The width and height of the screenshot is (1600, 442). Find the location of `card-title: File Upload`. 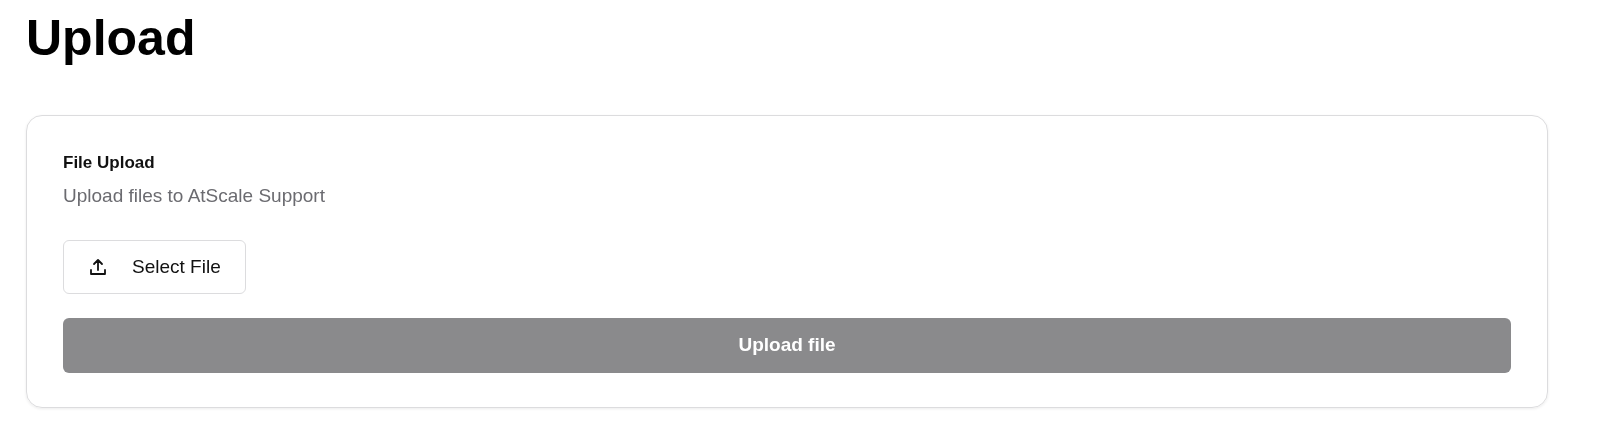

card-title: File Upload is located at coordinates (109, 163).